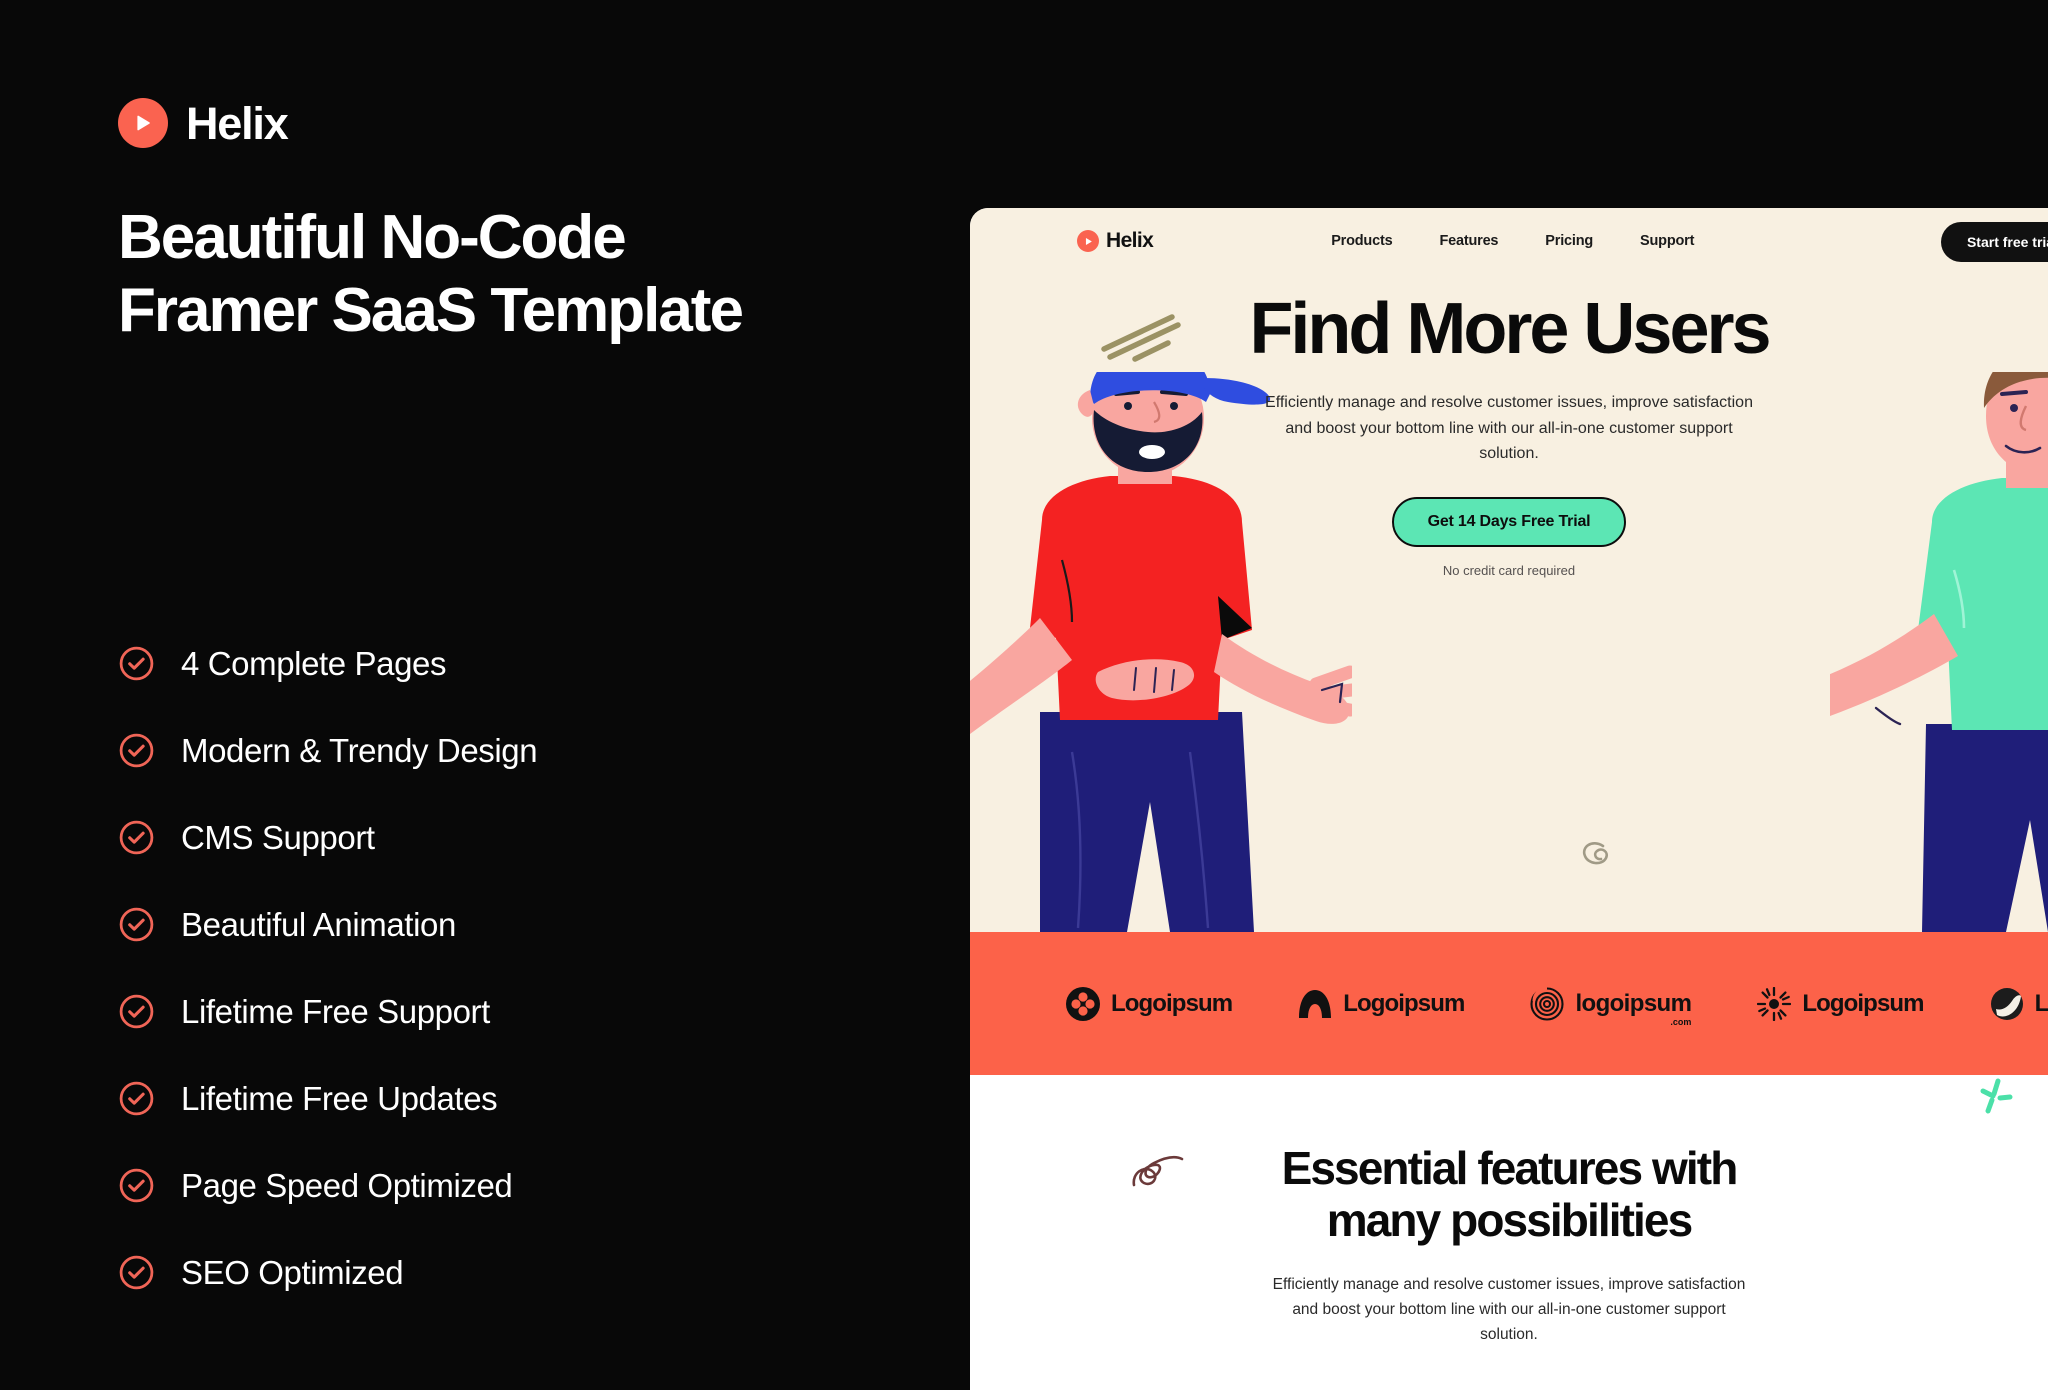  Describe the element at coordinates (1158, 1171) in the screenshot. I see `loops-doodle` at that location.